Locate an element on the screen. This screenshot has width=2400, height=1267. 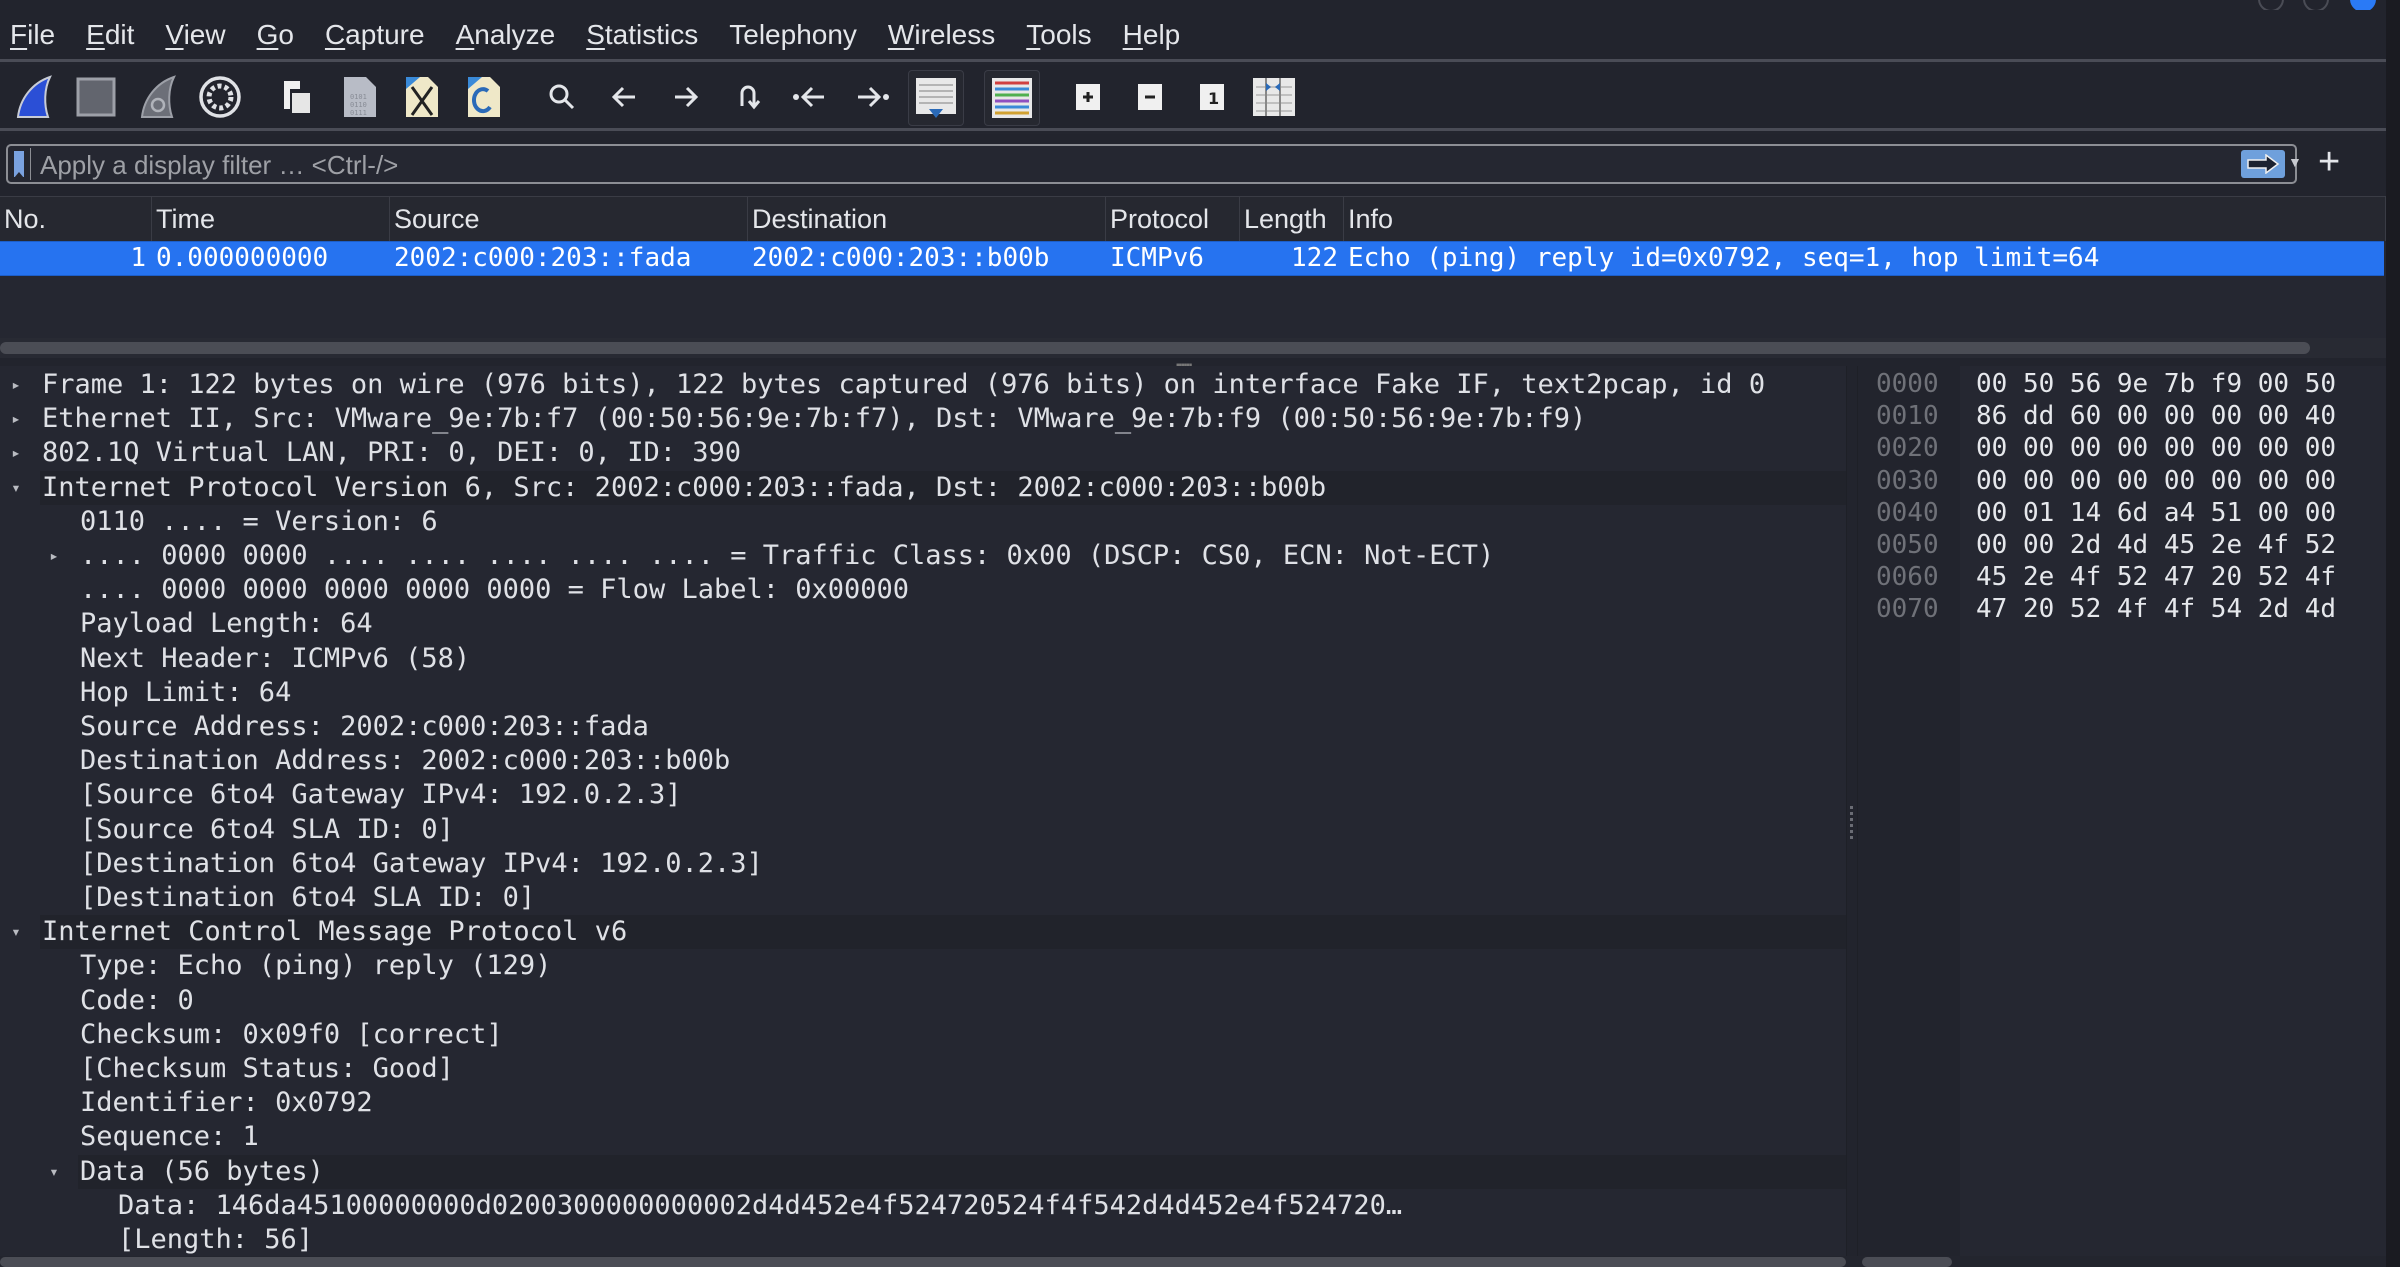
save-file-button: 0101 0110 0111 is located at coordinates (360, 97).